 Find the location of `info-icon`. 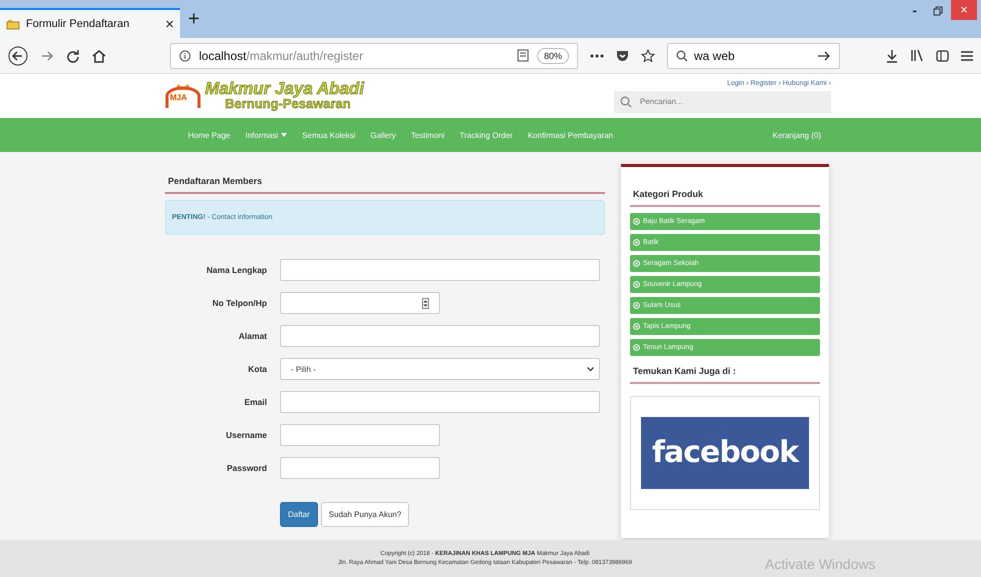

info-icon is located at coordinates (185, 56).